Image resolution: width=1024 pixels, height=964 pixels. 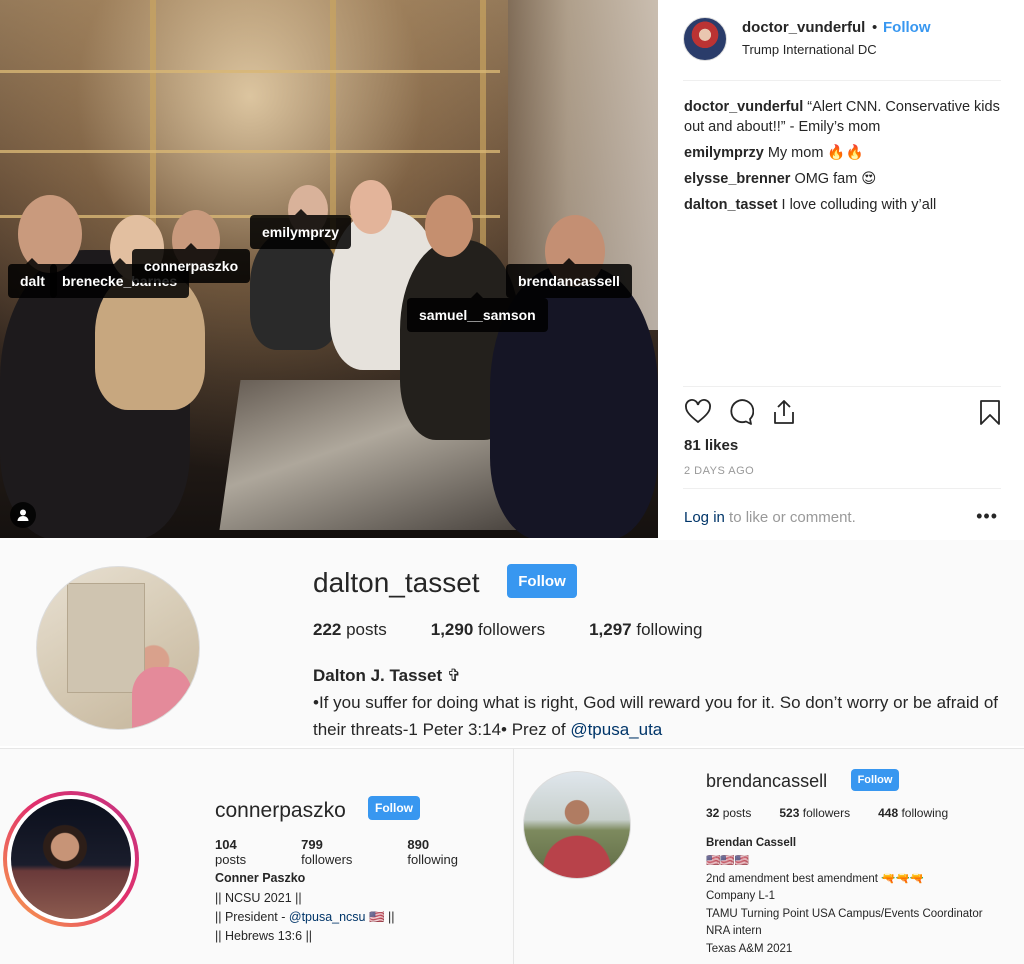 What do you see at coordinates (327, 917) in the screenshot?
I see `bio-mention-link: @tpusa_ncsu` at bounding box center [327, 917].